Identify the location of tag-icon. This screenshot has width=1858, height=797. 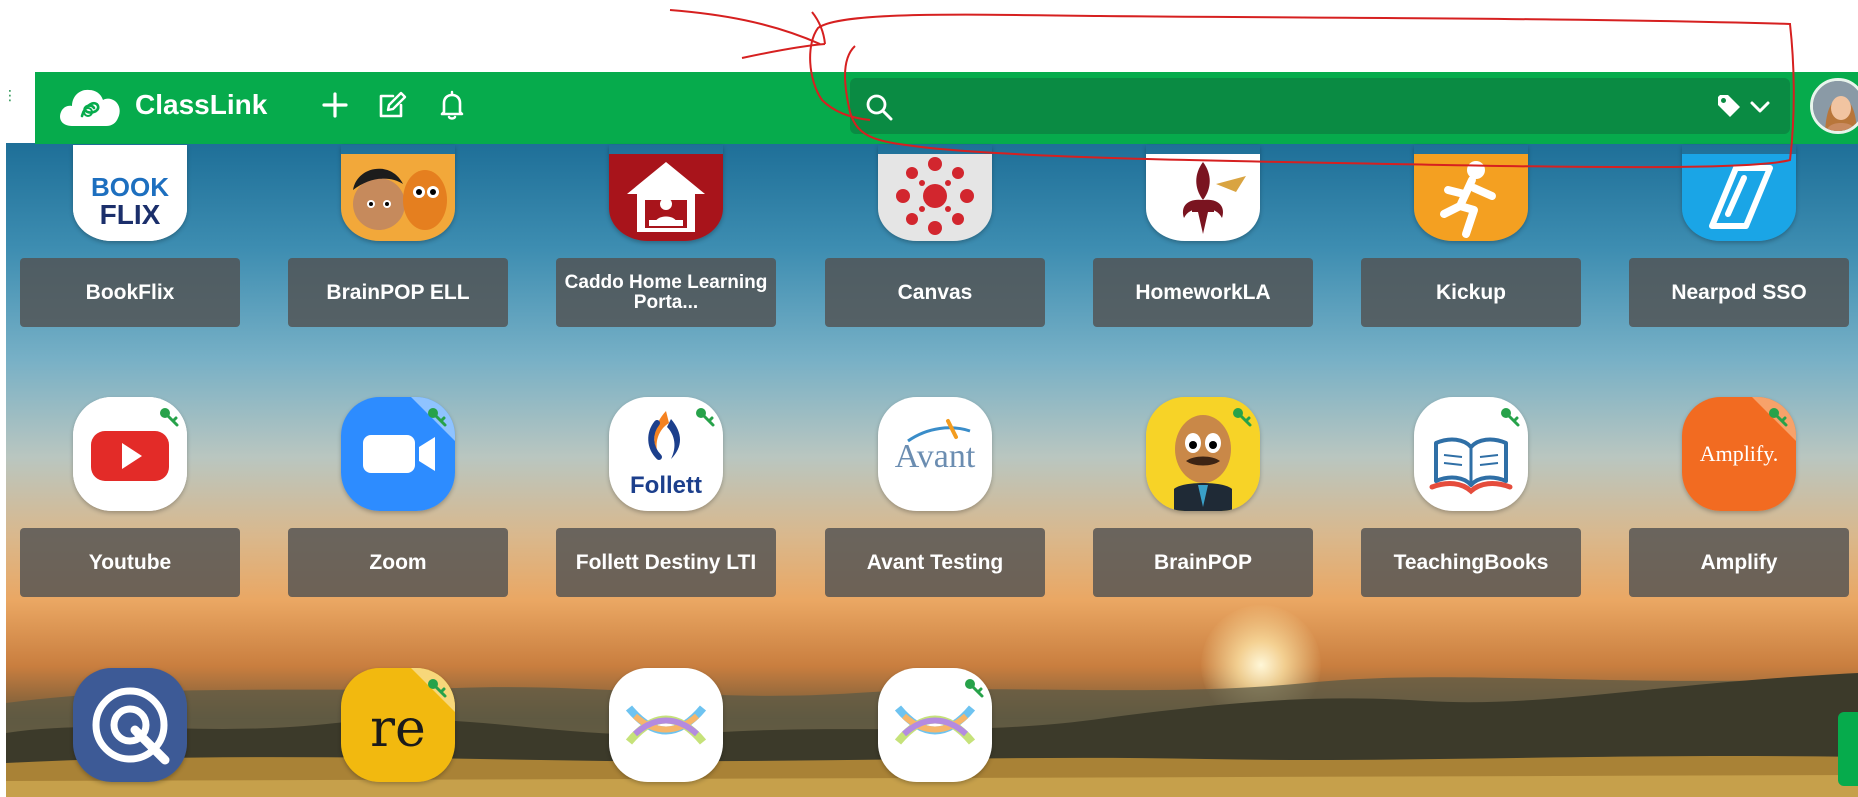
(1729, 106).